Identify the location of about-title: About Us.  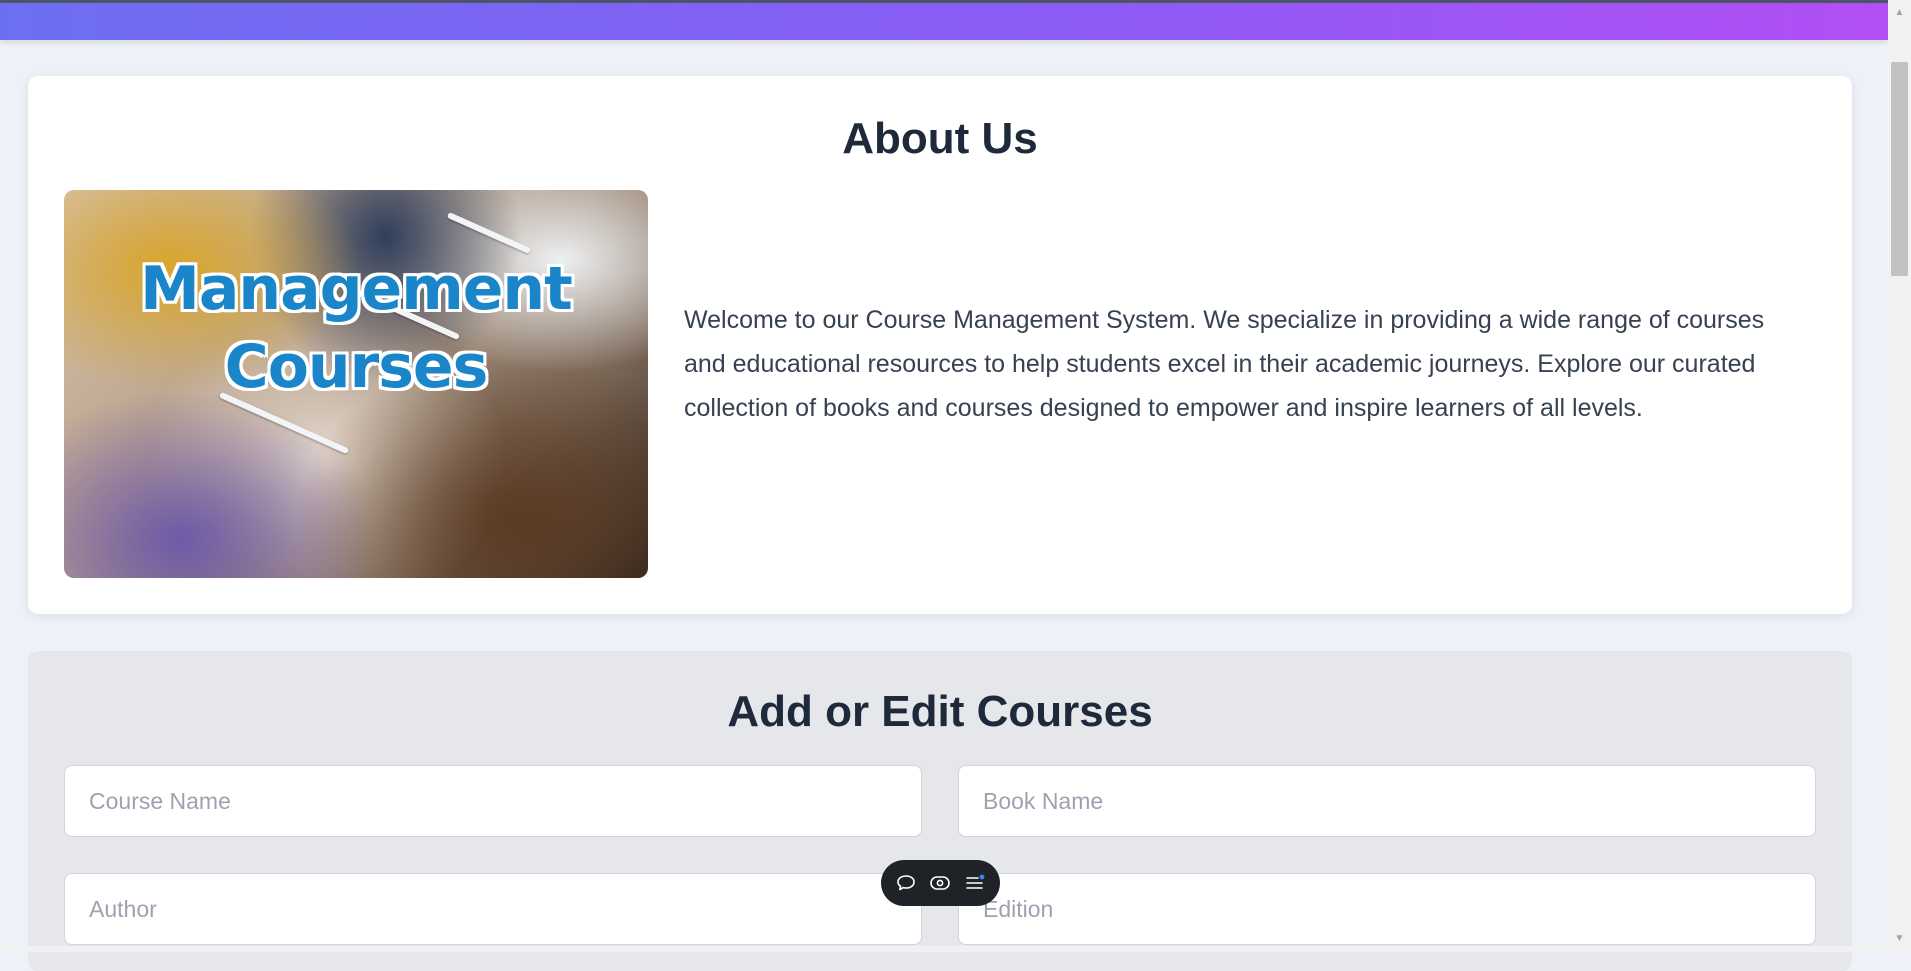
(940, 138).